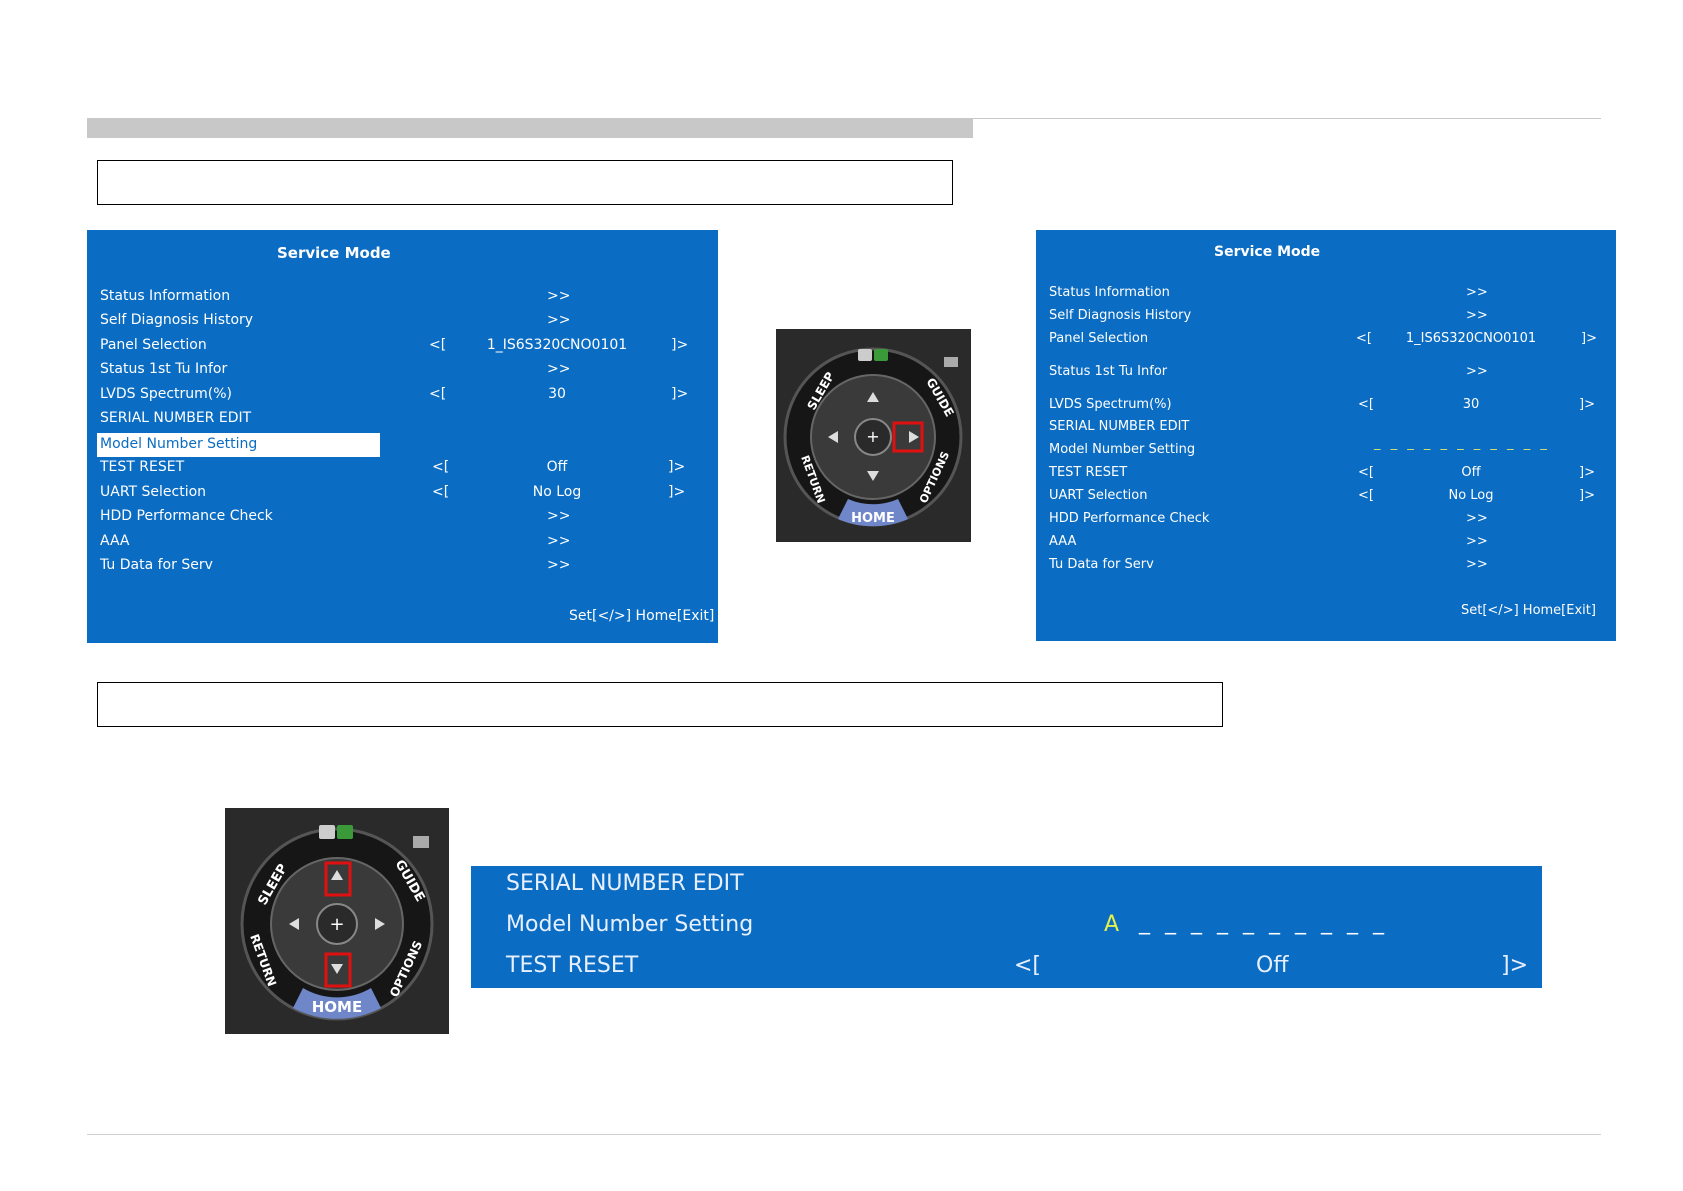 The image size is (1683, 1191). I want to click on model-number-cursor-char: A, so click(1112, 924).